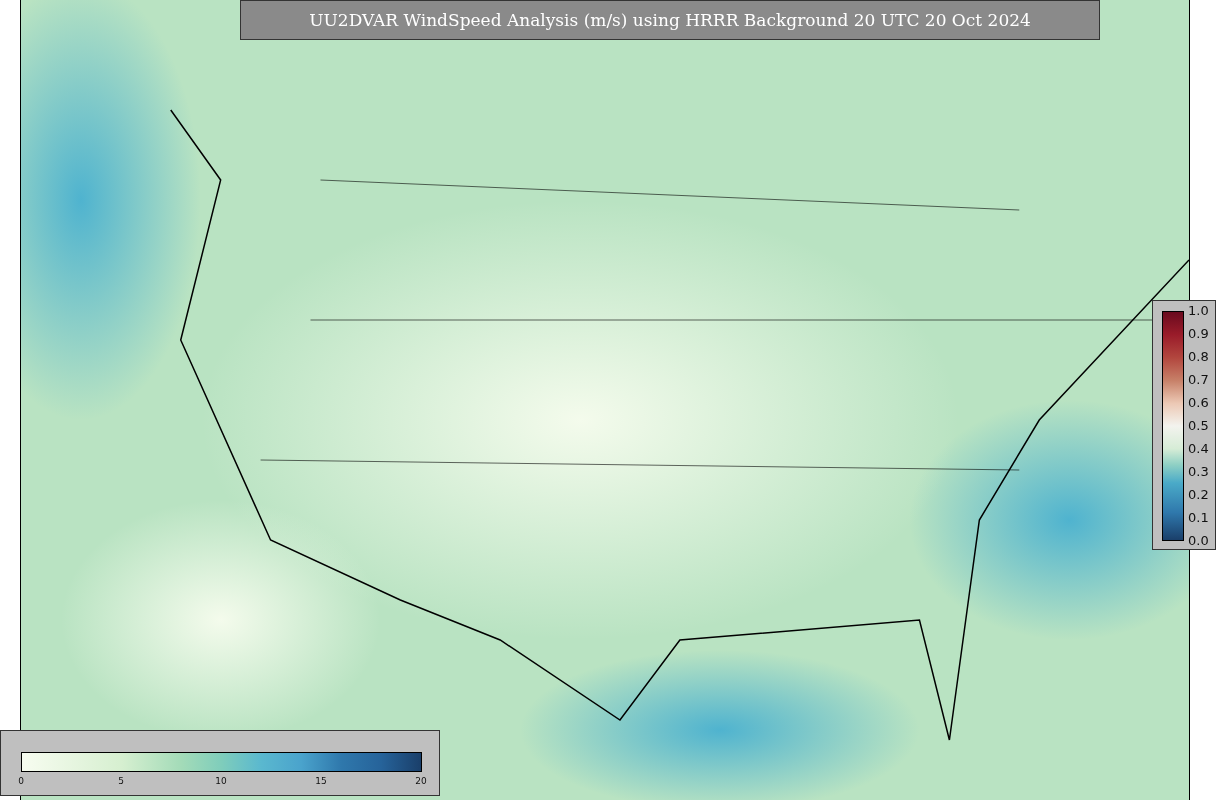  What do you see at coordinates (1198, 449) in the screenshot?
I see `tick-label: 0.4` at bounding box center [1198, 449].